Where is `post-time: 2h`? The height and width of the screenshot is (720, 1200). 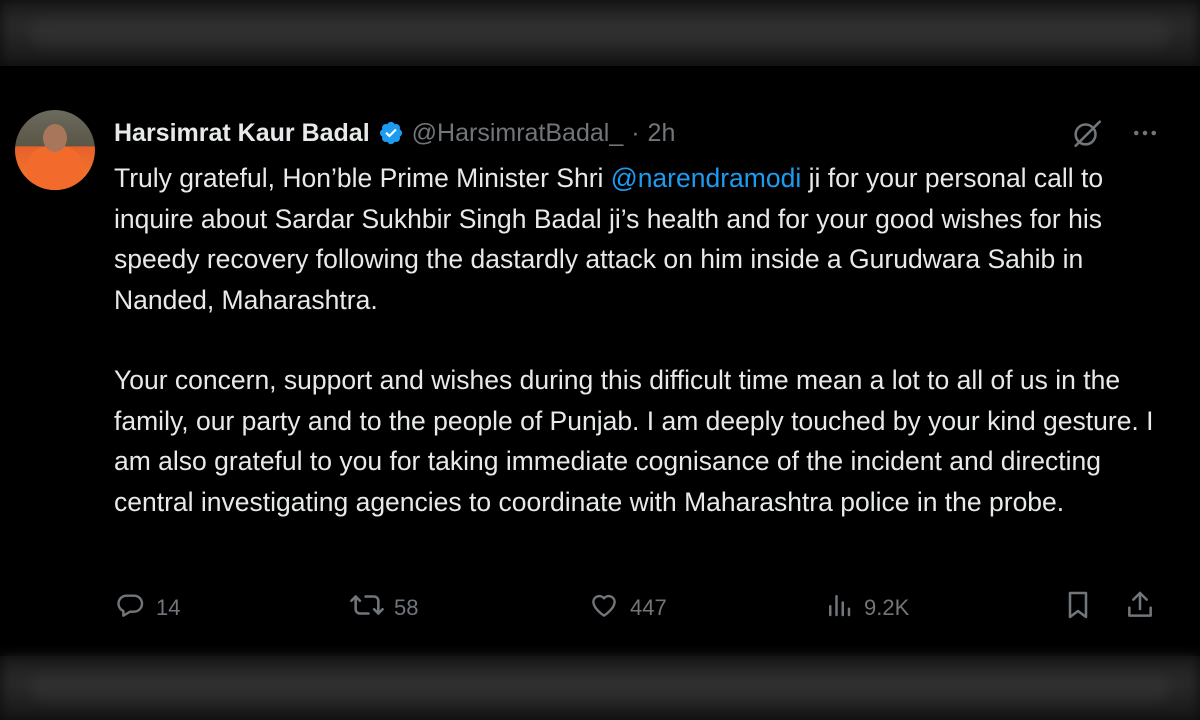
post-time: 2h is located at coordinates (662, 133).